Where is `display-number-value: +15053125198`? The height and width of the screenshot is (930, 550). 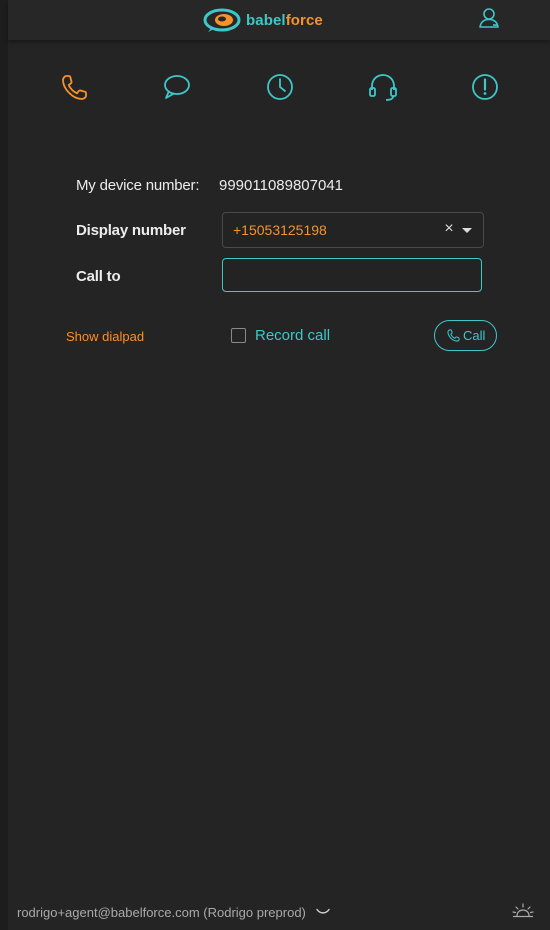 display-number-value: +15053125198 is located at coordinates (280, 230).